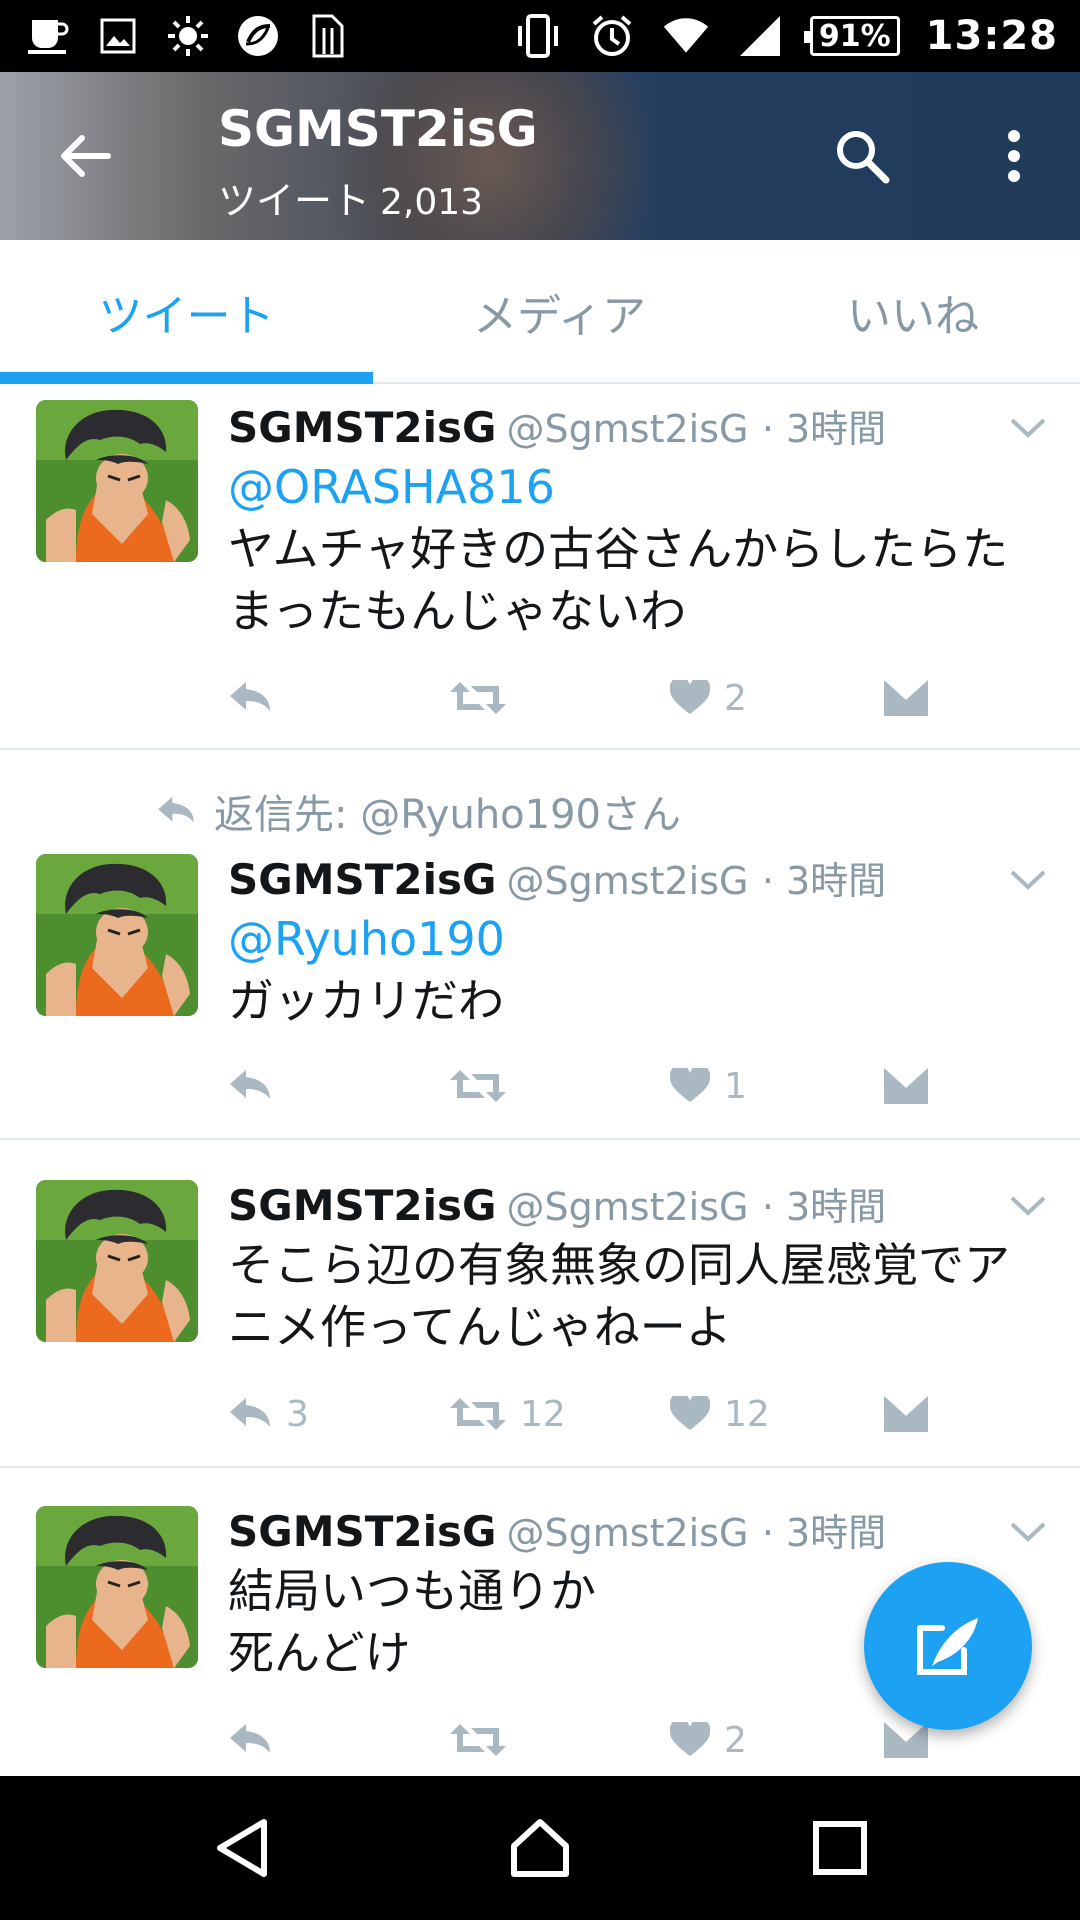 The width and height of the screenshot is (1080, 1920). Describe the element at coordinates (319, 1653) in the screenshot. I see `tweet-text-line: 死んどけ` at that location.